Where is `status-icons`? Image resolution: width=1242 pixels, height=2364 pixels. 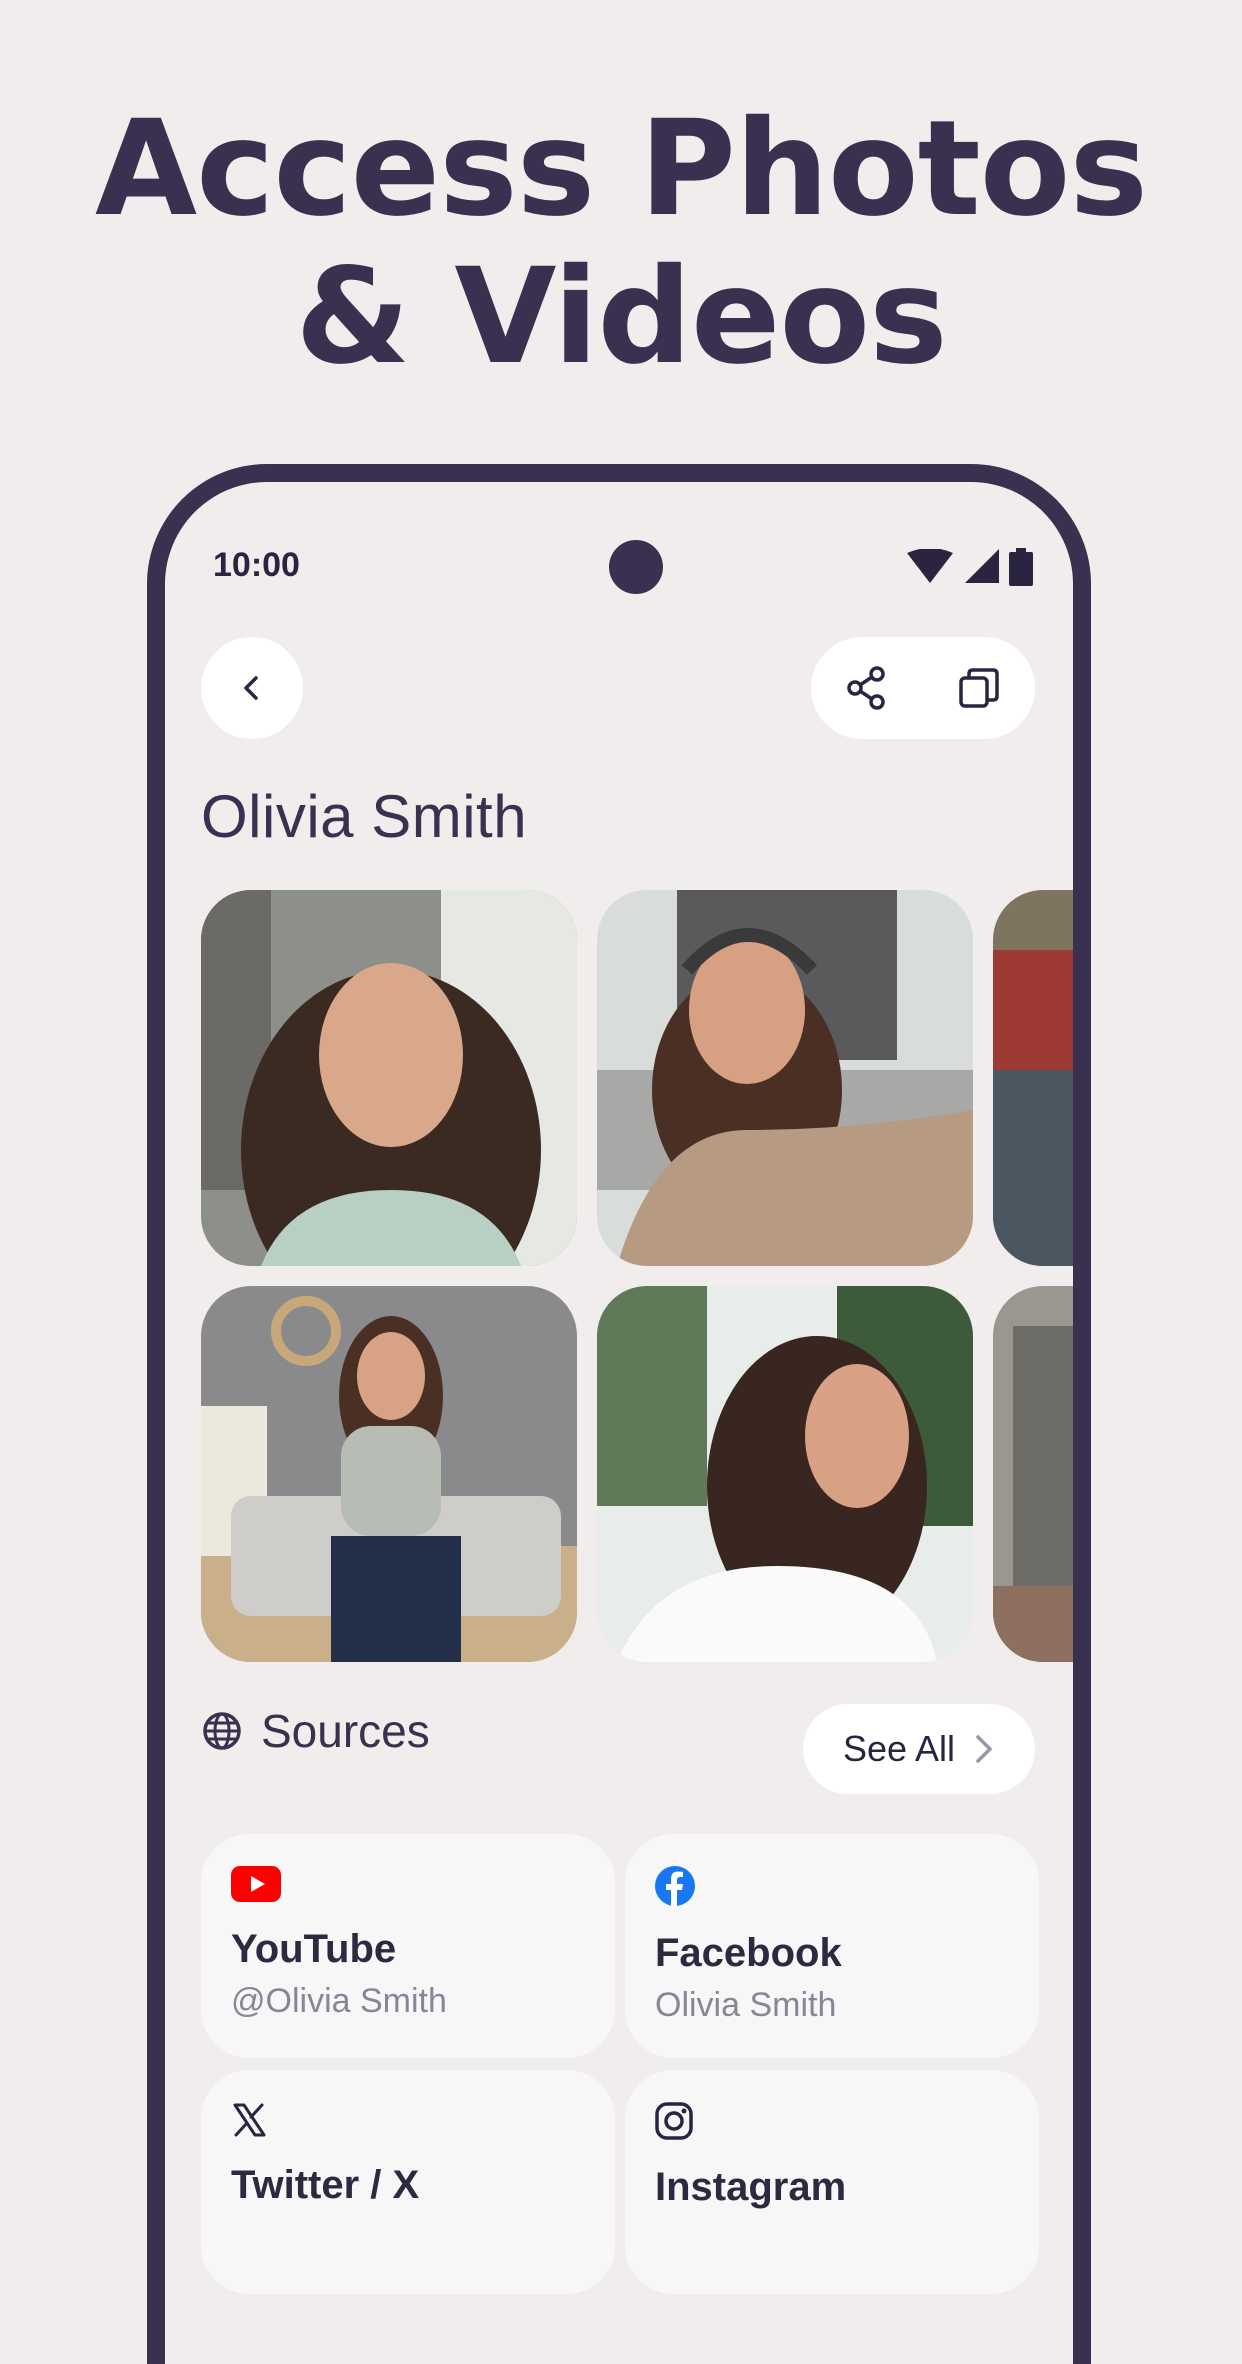
status-icons is located at coordinates (970, 567).